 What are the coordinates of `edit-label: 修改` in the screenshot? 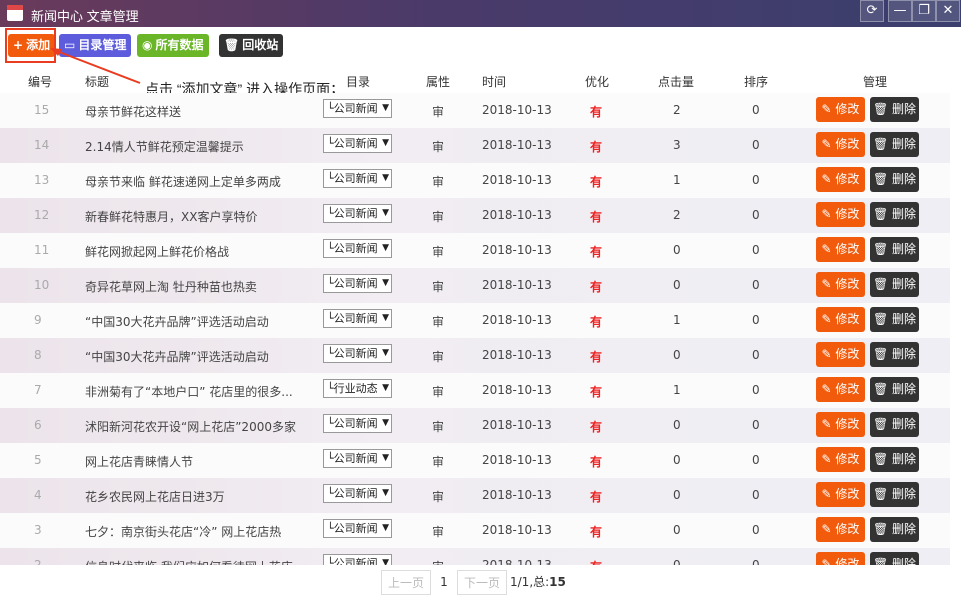 It's located at (847, 529).